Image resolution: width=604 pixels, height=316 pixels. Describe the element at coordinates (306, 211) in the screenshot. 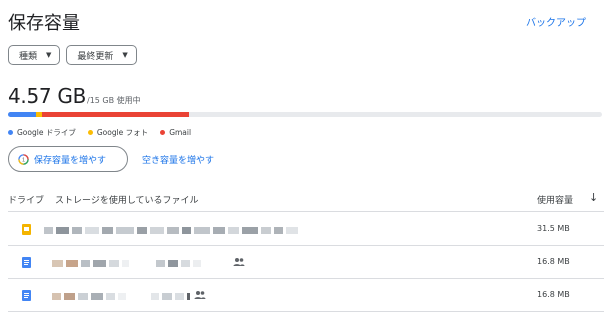

I see `header-divider` at that location.